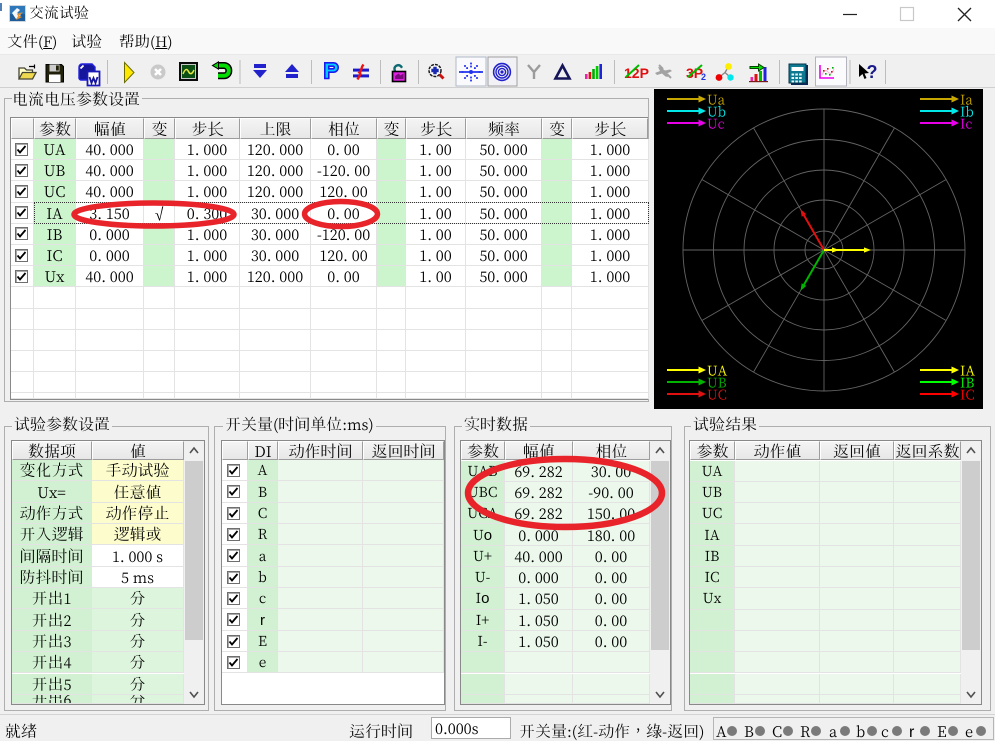  I want to click on svg-text: IC, so click(967, 395).